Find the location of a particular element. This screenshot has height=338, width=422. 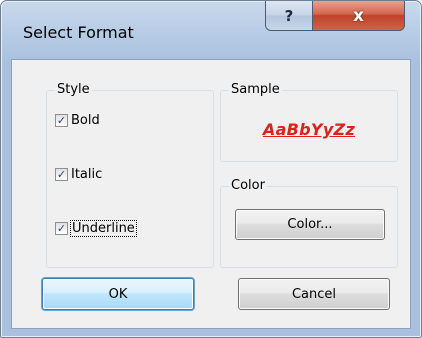

underline-checkbox-row: ✓ Underline is located at coordinates (96, 228).